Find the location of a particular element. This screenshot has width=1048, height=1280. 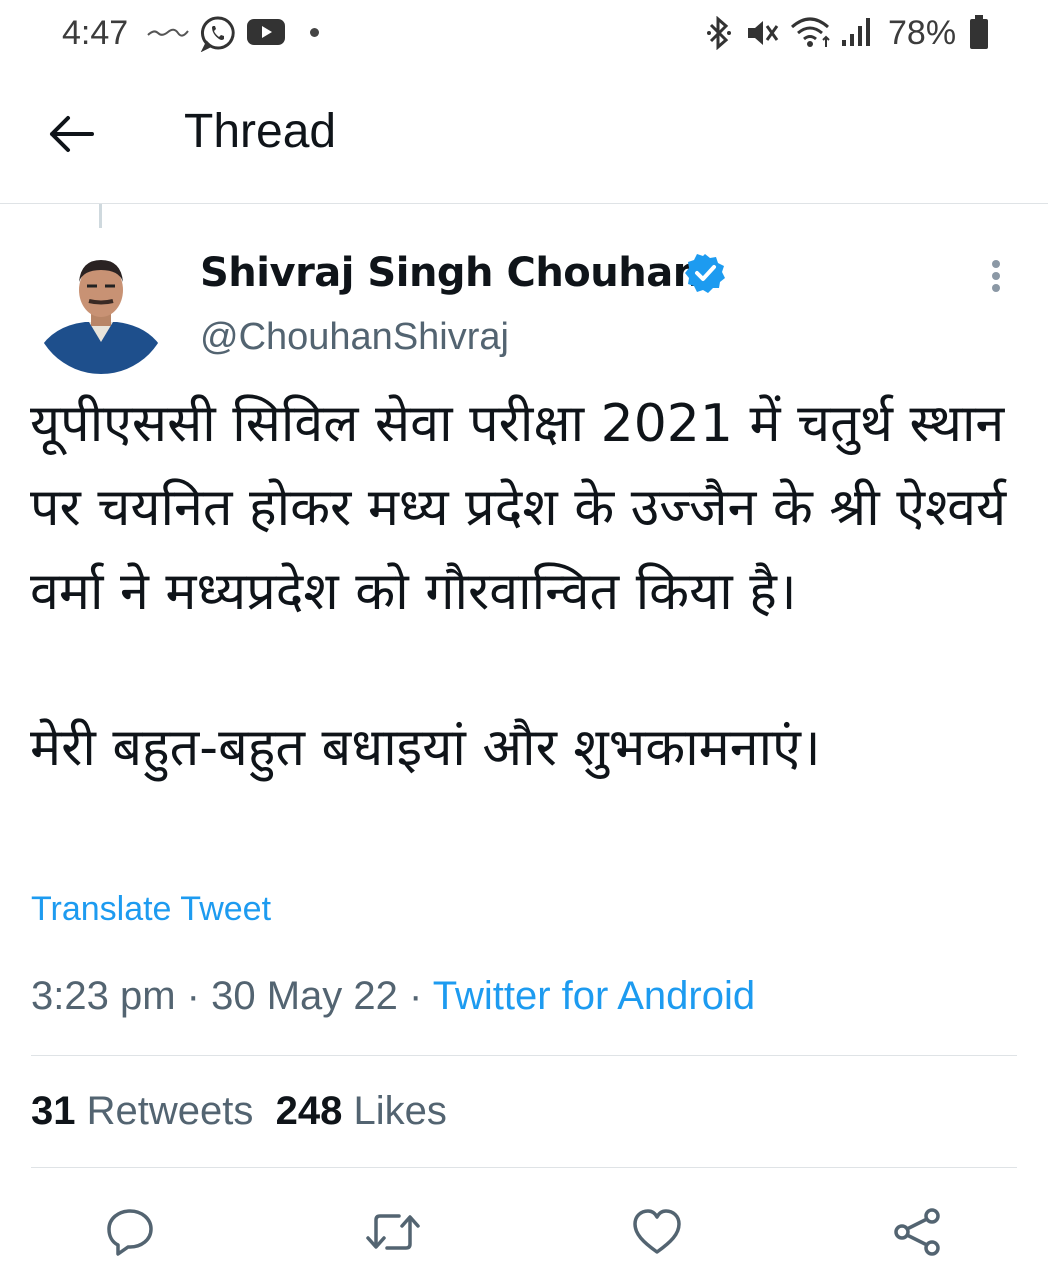

share-icon is located at coordinates (917, 1232).